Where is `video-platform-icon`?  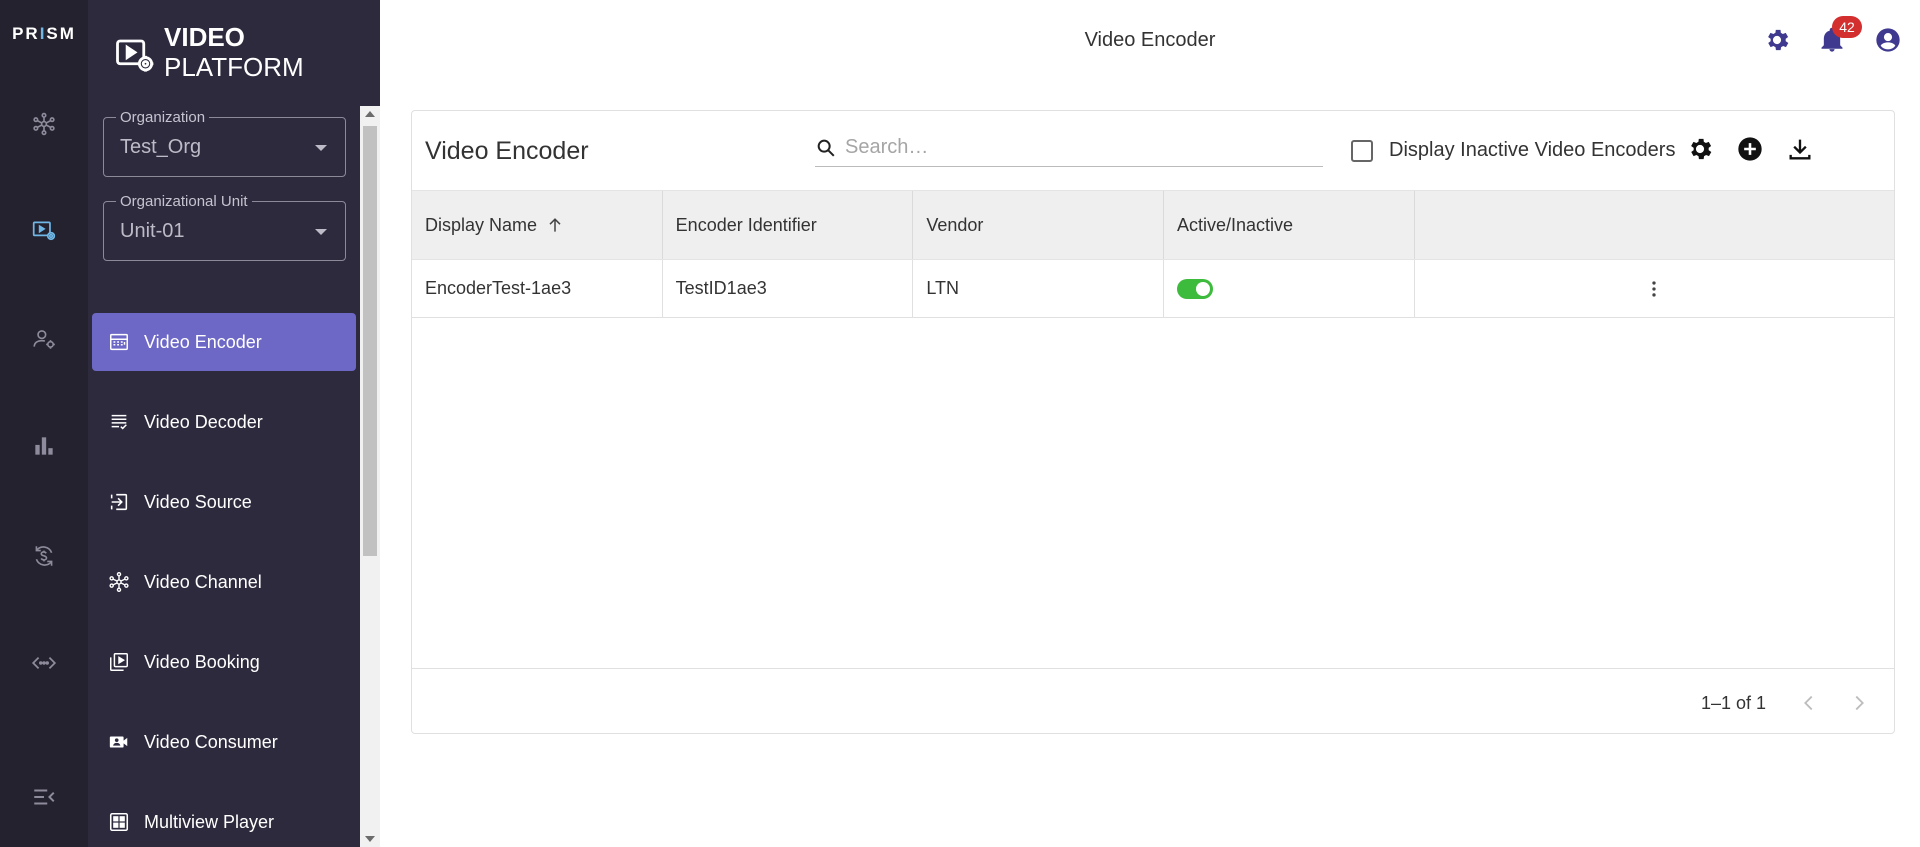
video-platform-icon is located at coordinates (44, 230).